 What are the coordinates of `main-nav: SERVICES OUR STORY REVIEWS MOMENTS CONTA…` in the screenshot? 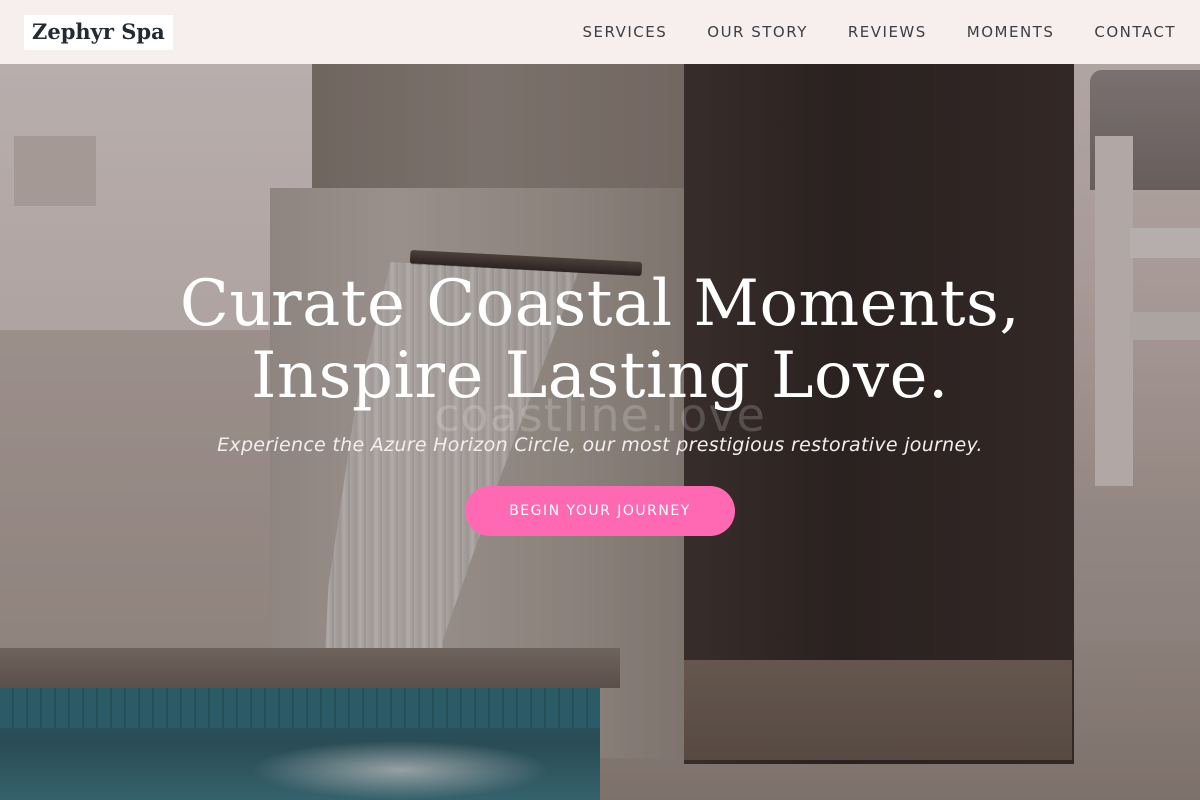 It's located at (860, 32).